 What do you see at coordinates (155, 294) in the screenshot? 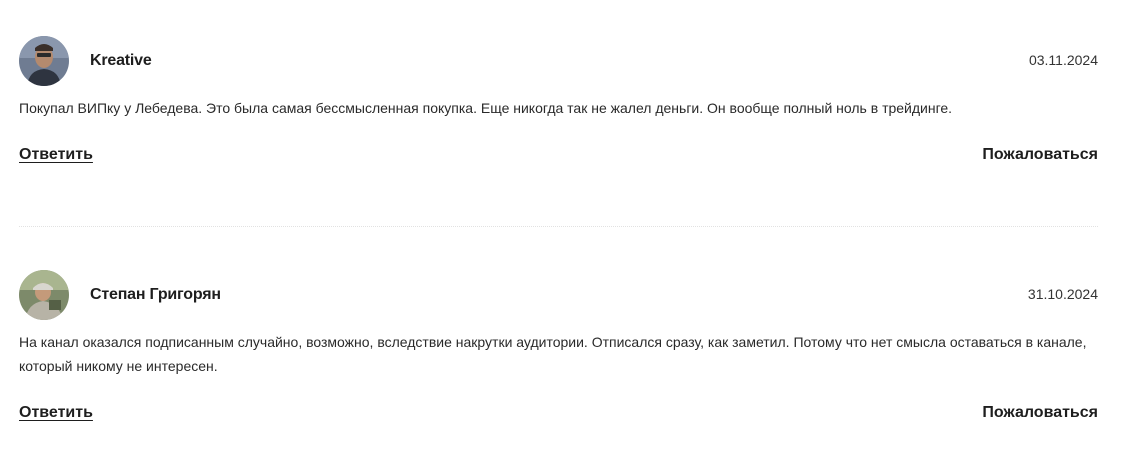
I see `comment-author: Степан Григорян` at bounding box center [155, 294].